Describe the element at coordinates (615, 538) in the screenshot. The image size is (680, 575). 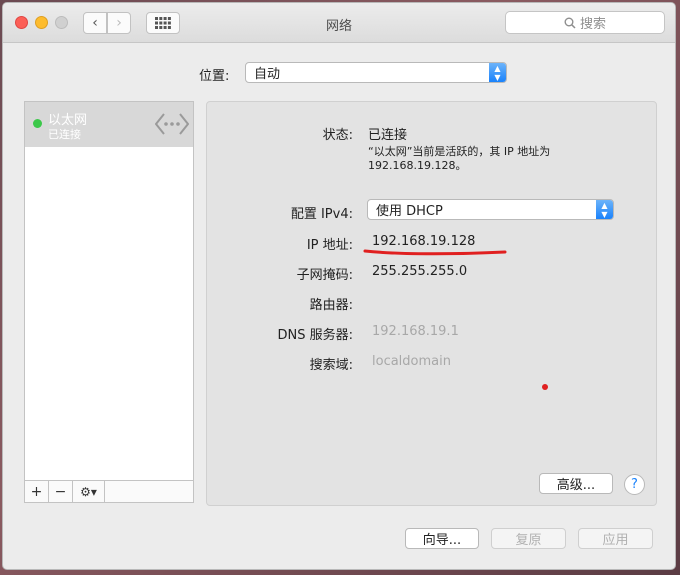
I see `apply-button: 应用` at that location.